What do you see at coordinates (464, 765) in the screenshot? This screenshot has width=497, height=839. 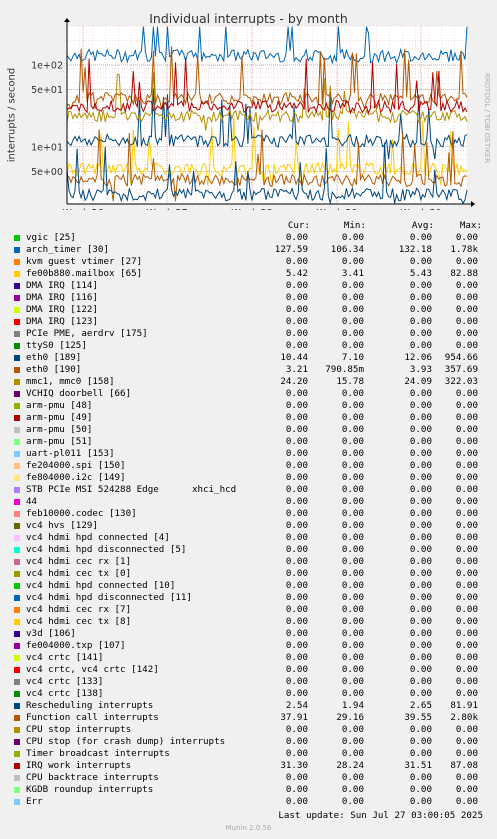 I see `legend-max-value: 87.08` at bounding box center [464, 765].